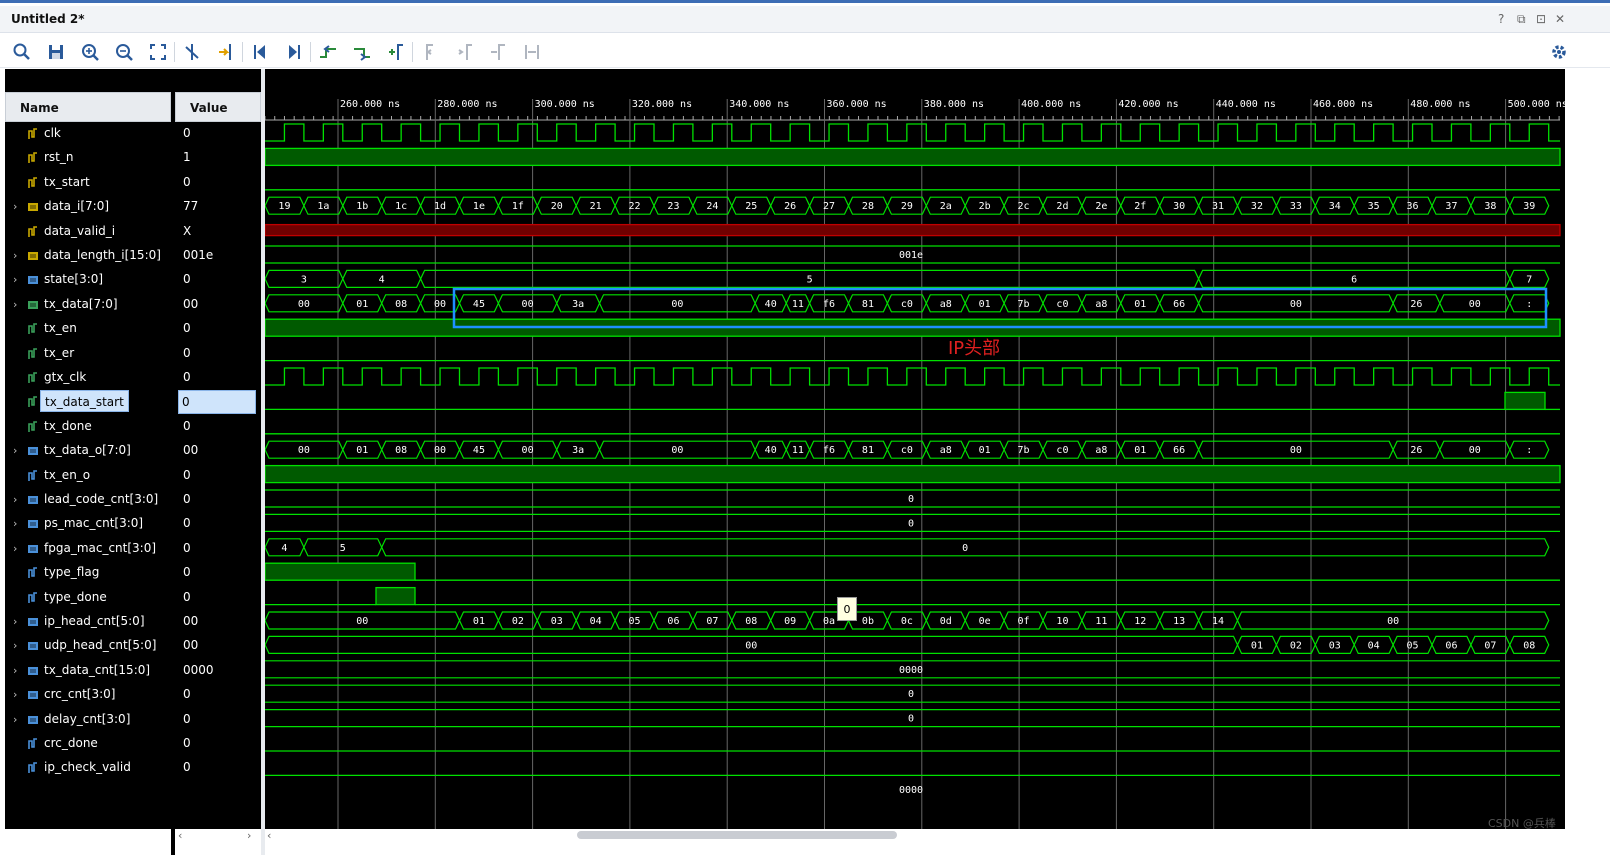 This screenshot has width=1610, height=859. What do you see at coordinates (907, 206) in the screenshot?
I see `bus-value-label: 29` at bounding box center [907, 206].